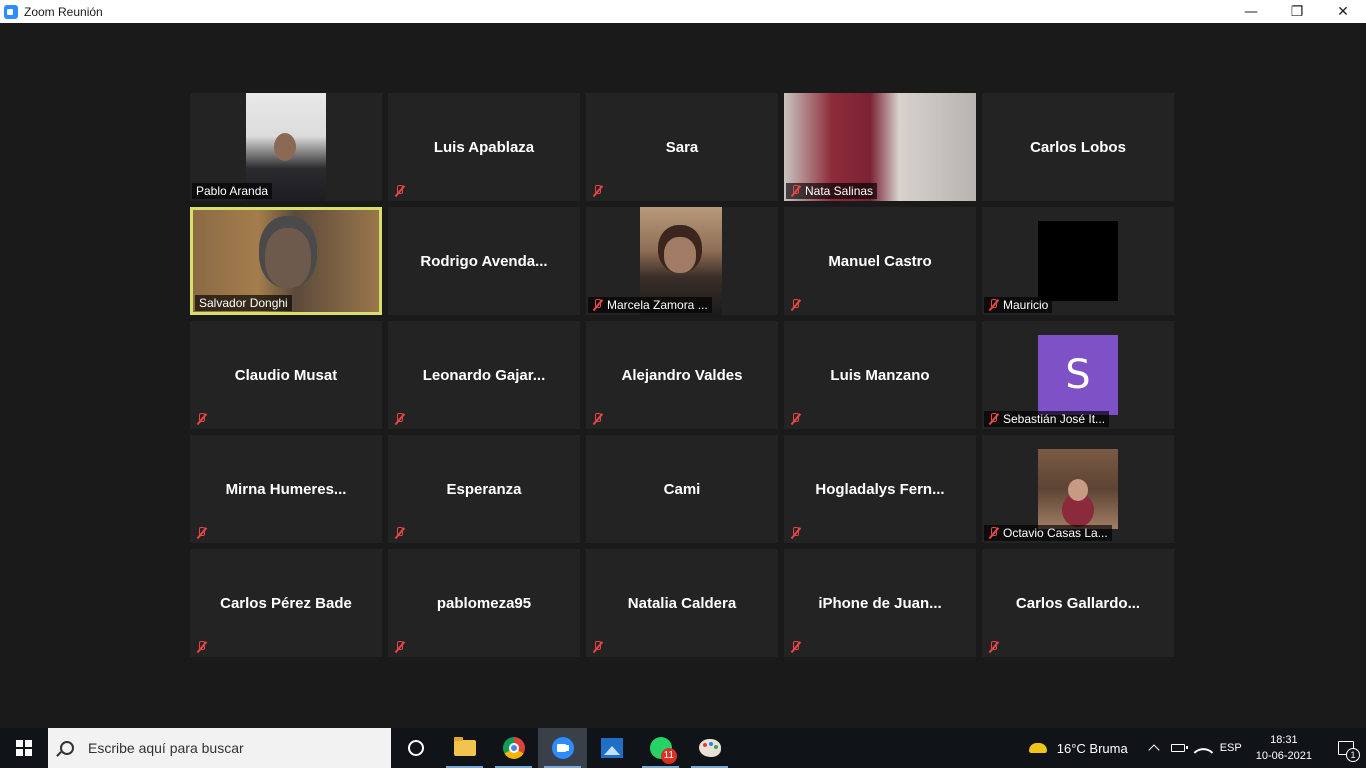 The image size is (1366, 768). I want to click on battery-button, so click(1178, 748).